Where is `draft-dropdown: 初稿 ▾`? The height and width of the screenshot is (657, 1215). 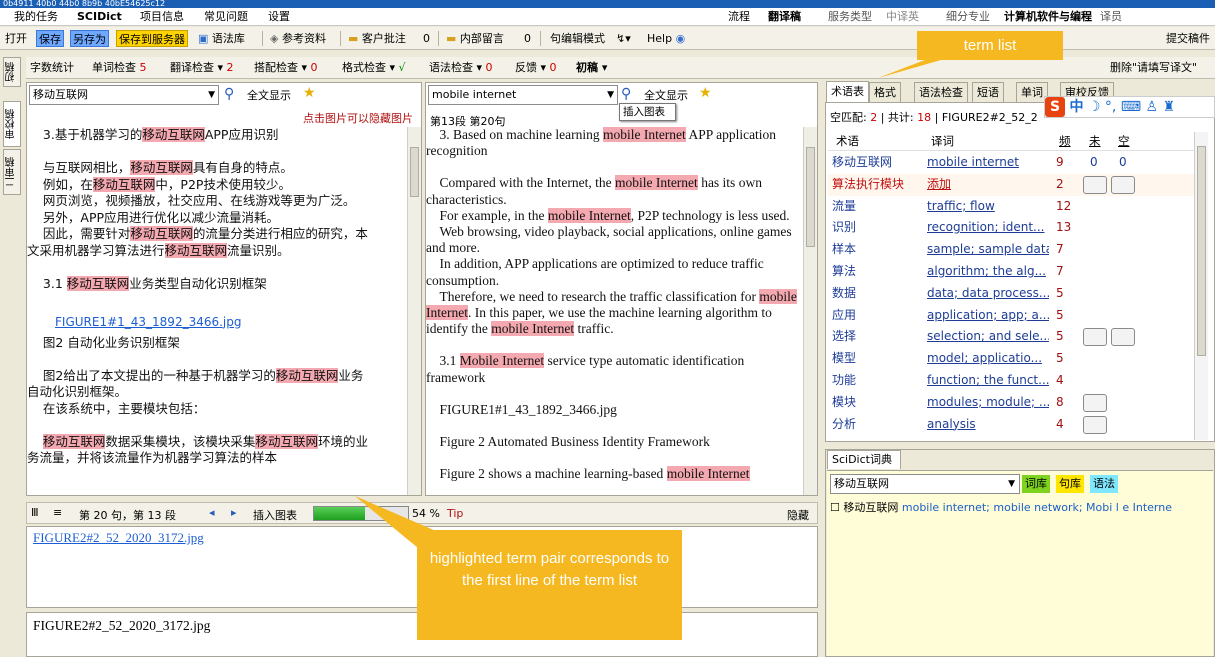 draft-dropdown: 初稿 ▾ is located at coordinates (591, 68).